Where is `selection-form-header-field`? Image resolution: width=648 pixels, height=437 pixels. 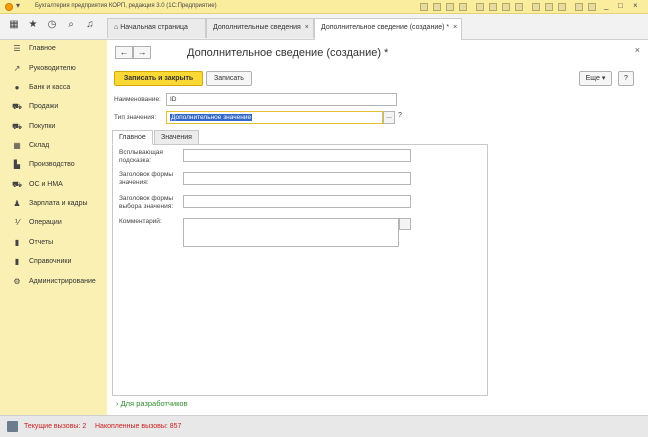
selection-form-header-field is located at coordinates (297, 201).